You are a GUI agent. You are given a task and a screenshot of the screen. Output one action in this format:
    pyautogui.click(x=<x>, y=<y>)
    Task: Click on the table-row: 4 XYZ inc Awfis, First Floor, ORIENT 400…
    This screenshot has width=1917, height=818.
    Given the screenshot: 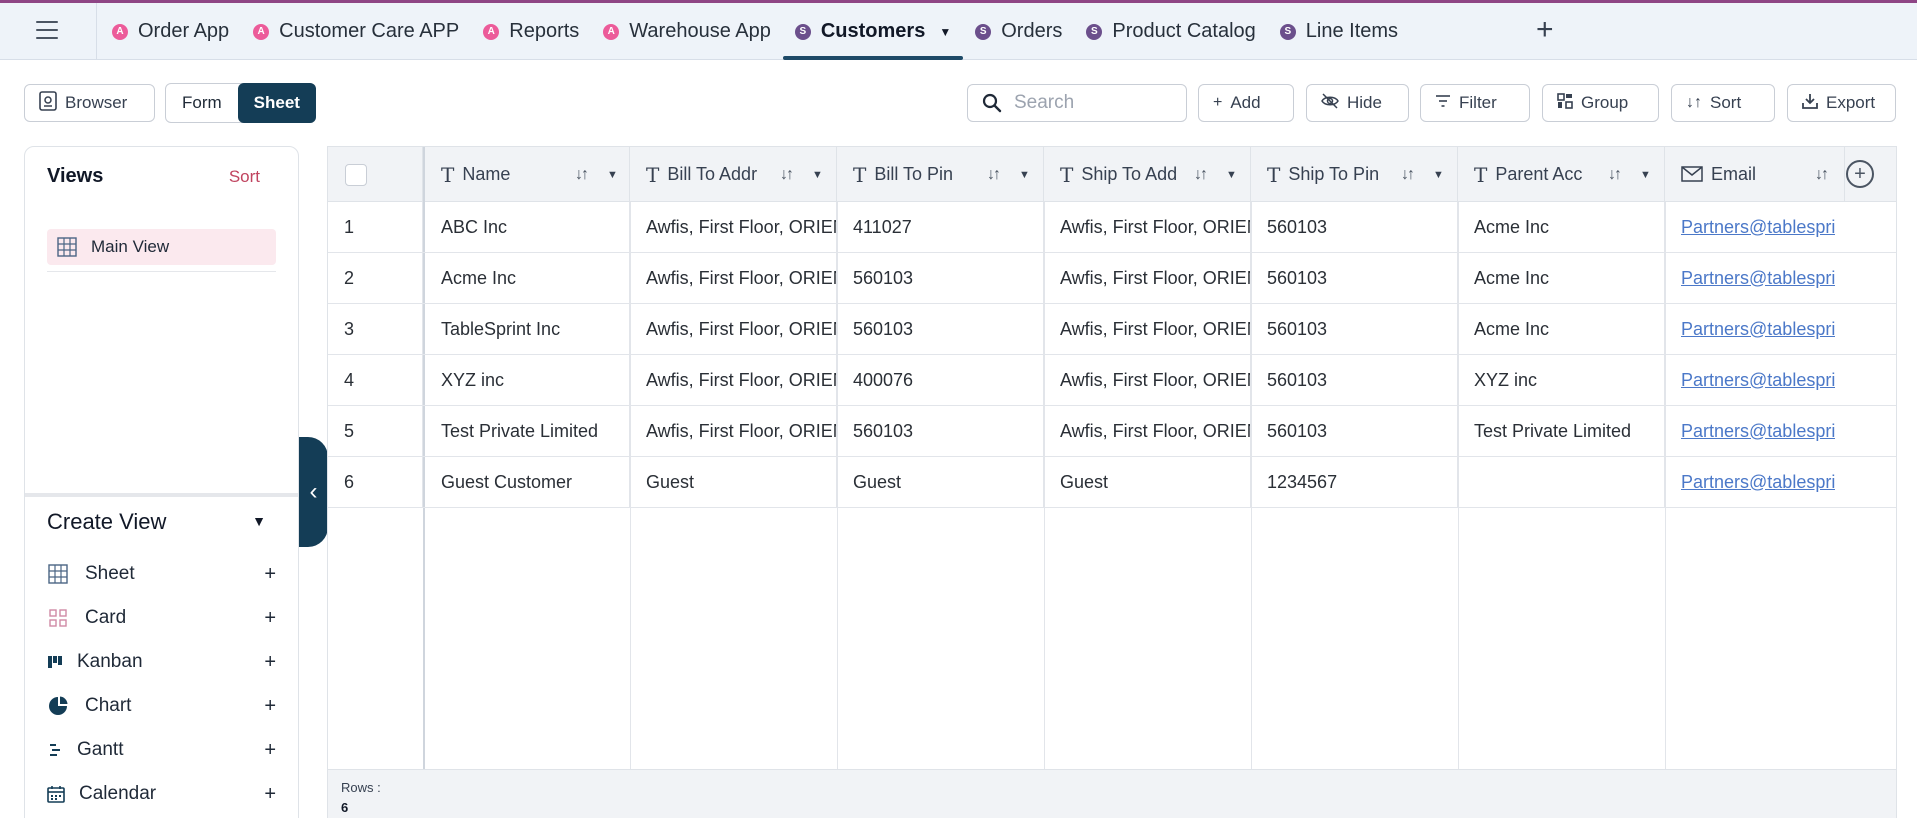 What is the action you would take?
    pyautogui.click(x=1112, y=380)
    